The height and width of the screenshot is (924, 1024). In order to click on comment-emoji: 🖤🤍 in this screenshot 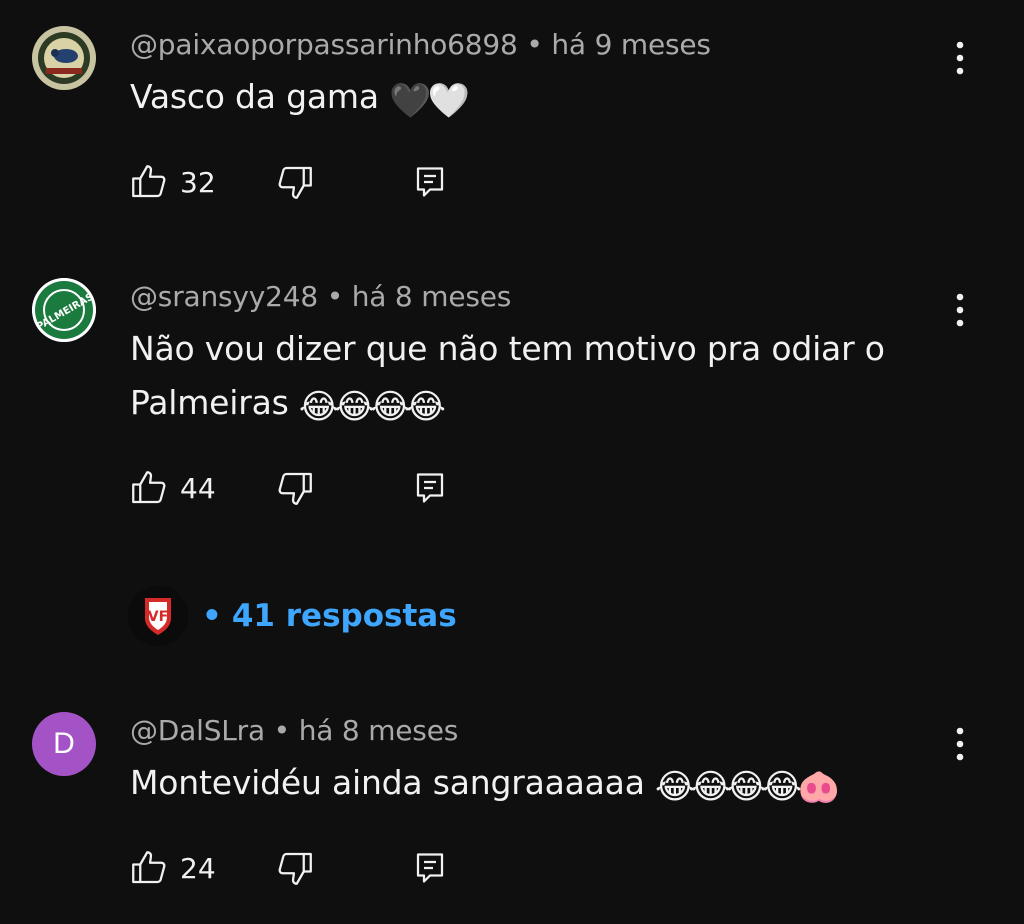, I will do `click(429, 101)`.